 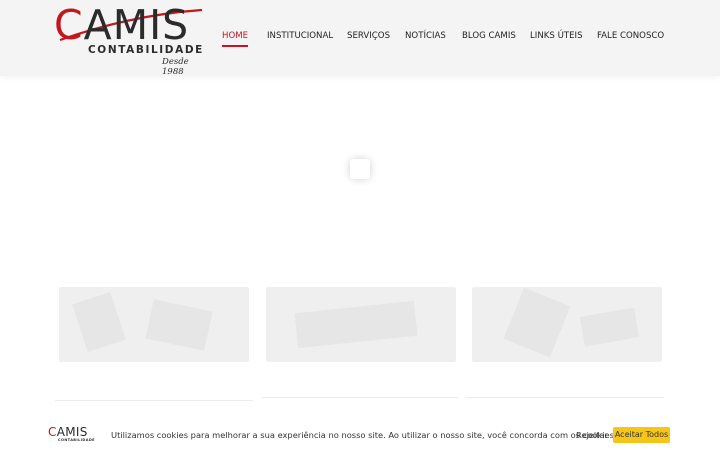 What do you see at coordinates (630, 36) in the screenshot?
I see `nav-fale-conosco: FALE CONOSCO` at bounding box center [630, 36].